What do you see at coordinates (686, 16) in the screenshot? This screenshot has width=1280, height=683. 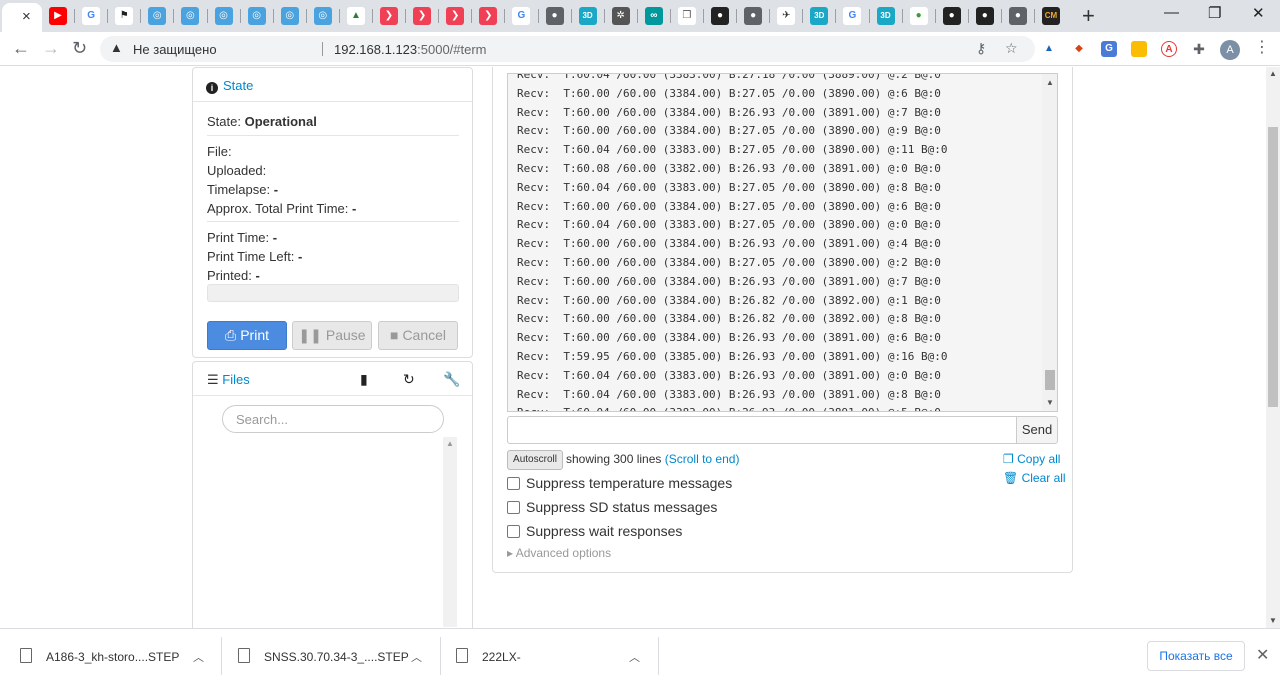 I see `box-icon: ❒` at bounding box center [686, 16].